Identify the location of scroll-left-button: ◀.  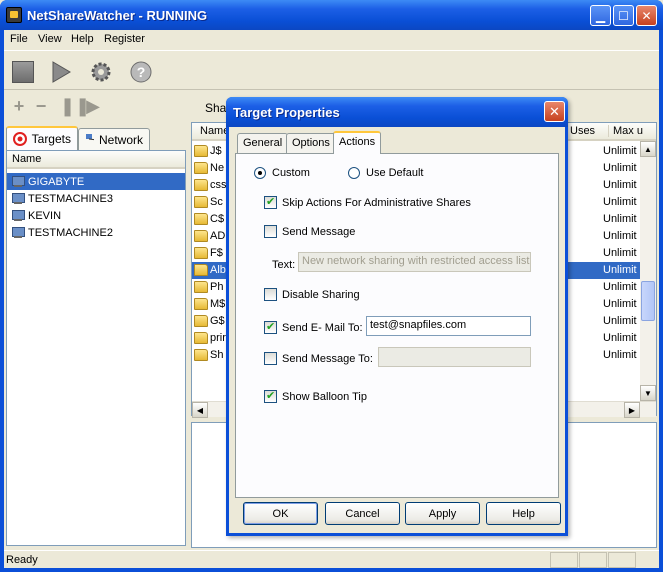
(200, 410).